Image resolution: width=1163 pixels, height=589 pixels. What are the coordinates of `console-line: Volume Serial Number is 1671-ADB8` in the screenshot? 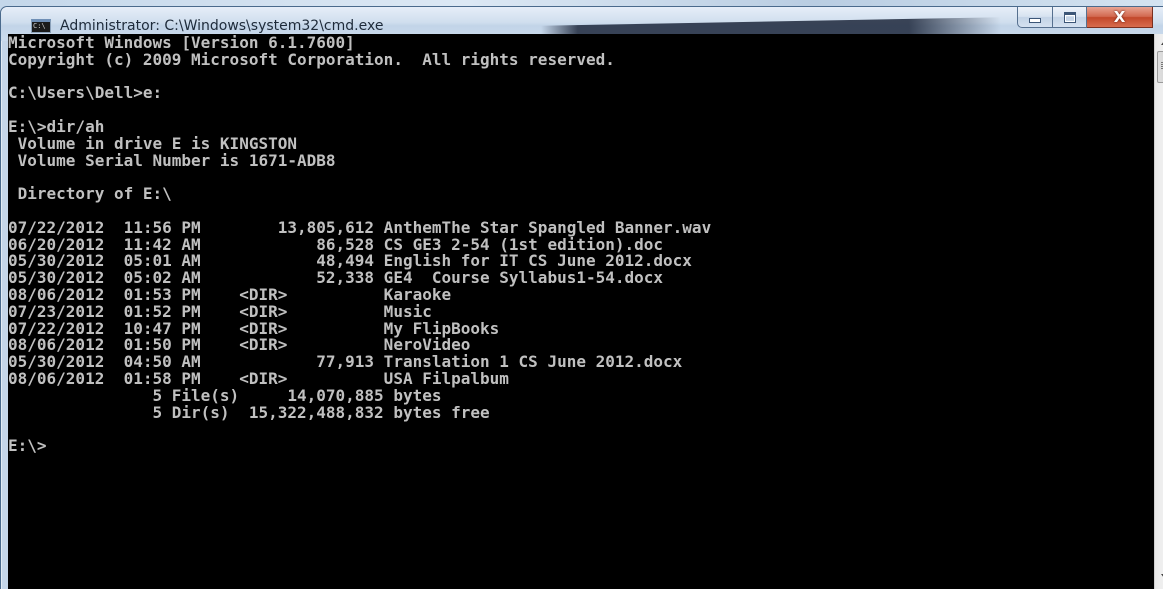 It's located at (172, 160).